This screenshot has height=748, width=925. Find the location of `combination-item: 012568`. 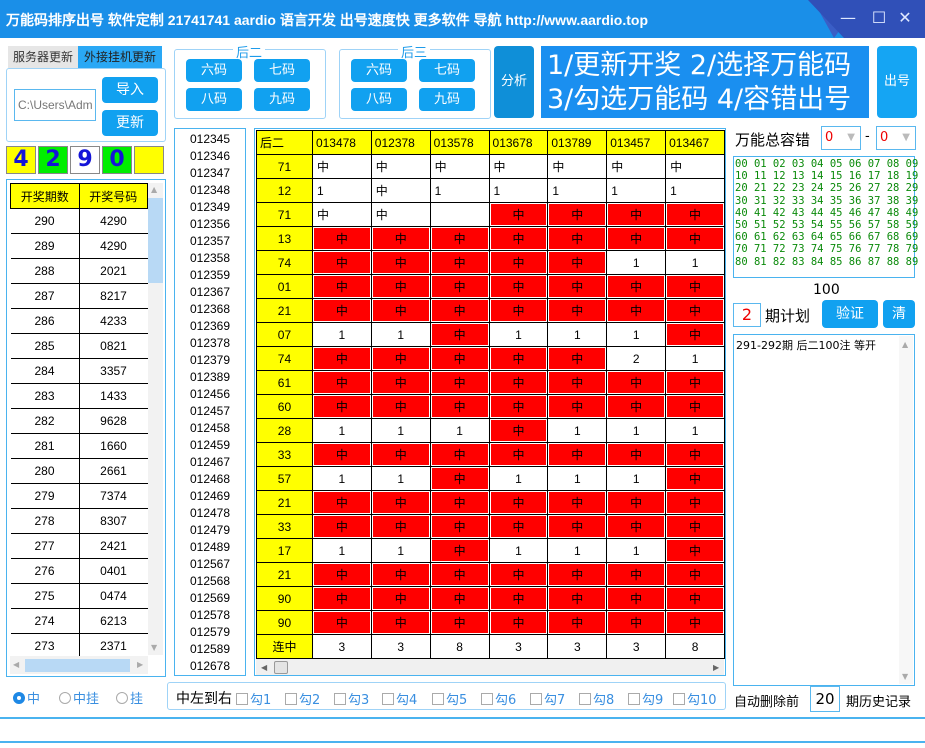

combination-item: 012568 is located at coordinates (210, 581).